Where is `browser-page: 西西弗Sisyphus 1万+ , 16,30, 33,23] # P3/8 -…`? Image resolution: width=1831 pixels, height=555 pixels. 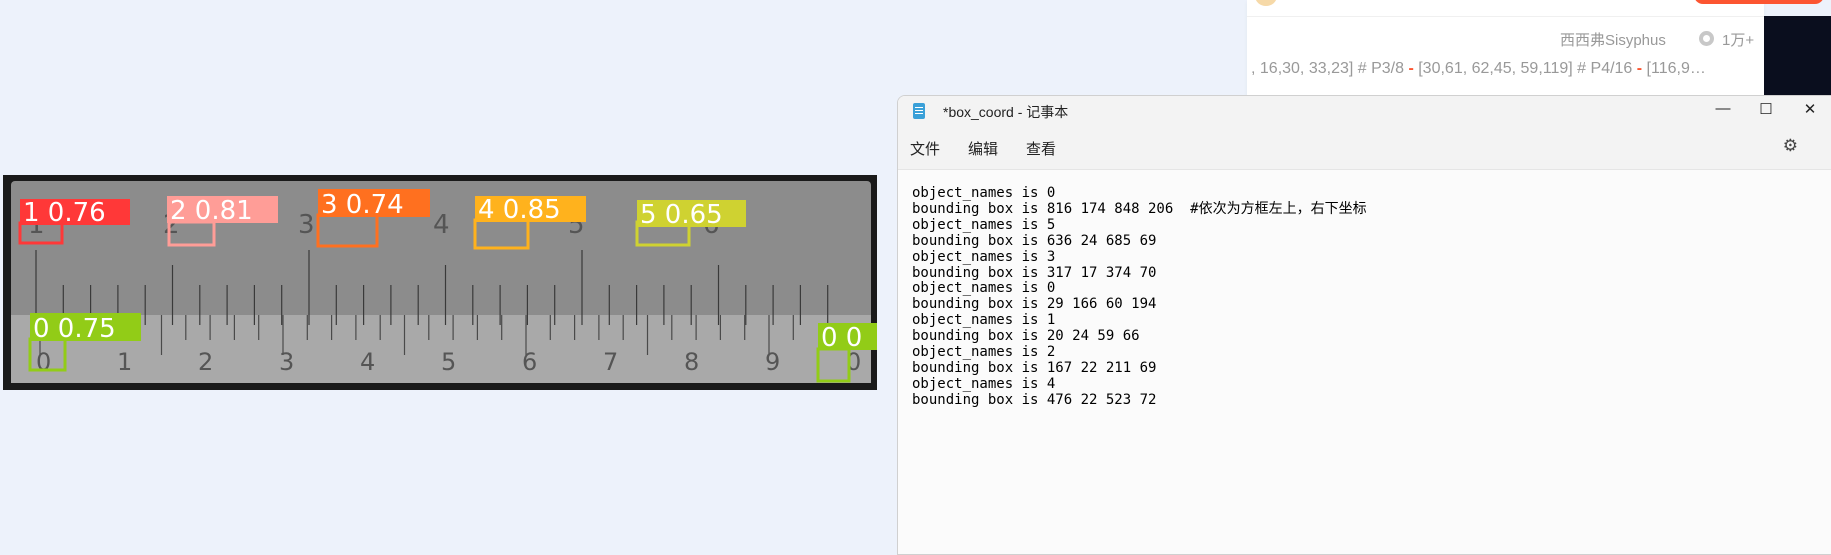
browser-page: 西西弗Sisyphus 1万+ , 16,30, 33,23] # P3/8 -… is located at coordinates (1535, 48).